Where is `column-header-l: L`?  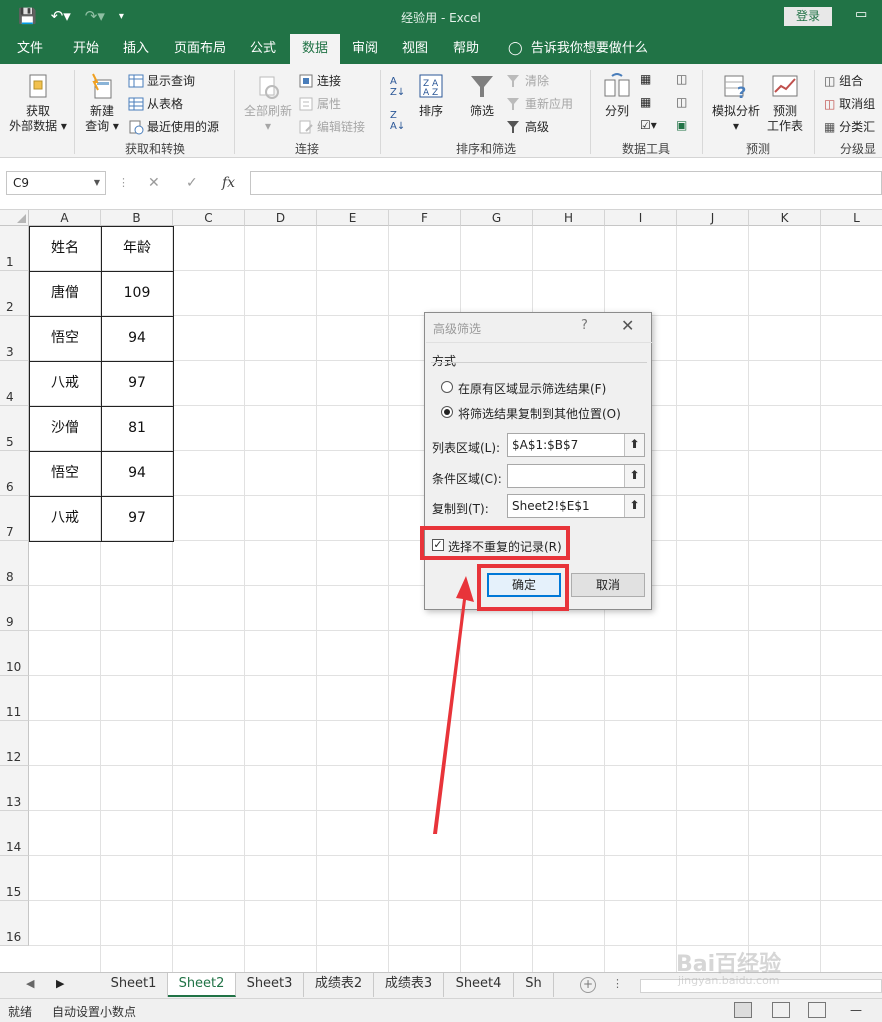 column-header-l: L is located at coordinates (851, 218).